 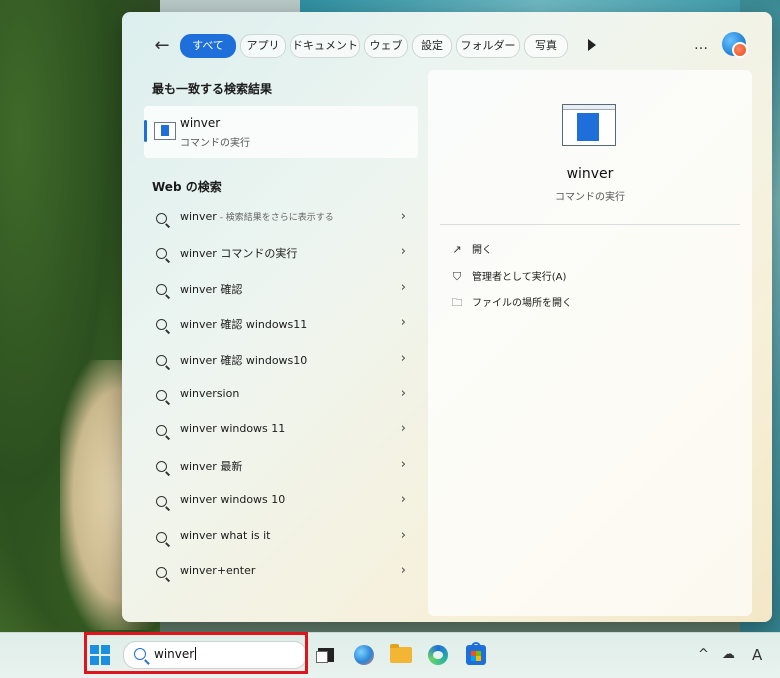 I want to click on best-match-name: winver, so click(x=200, y=123).